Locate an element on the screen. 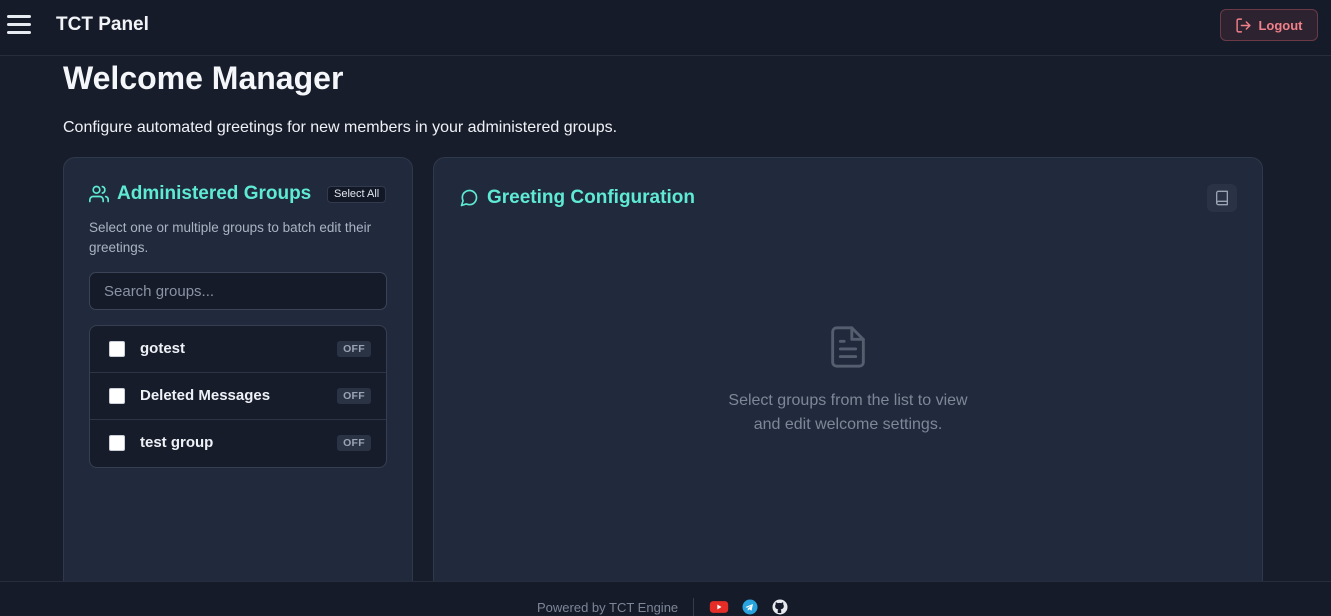 Image resolution: width=1331 pixels, height=616 pixels. document-icon is located at coordinates (848, 347).